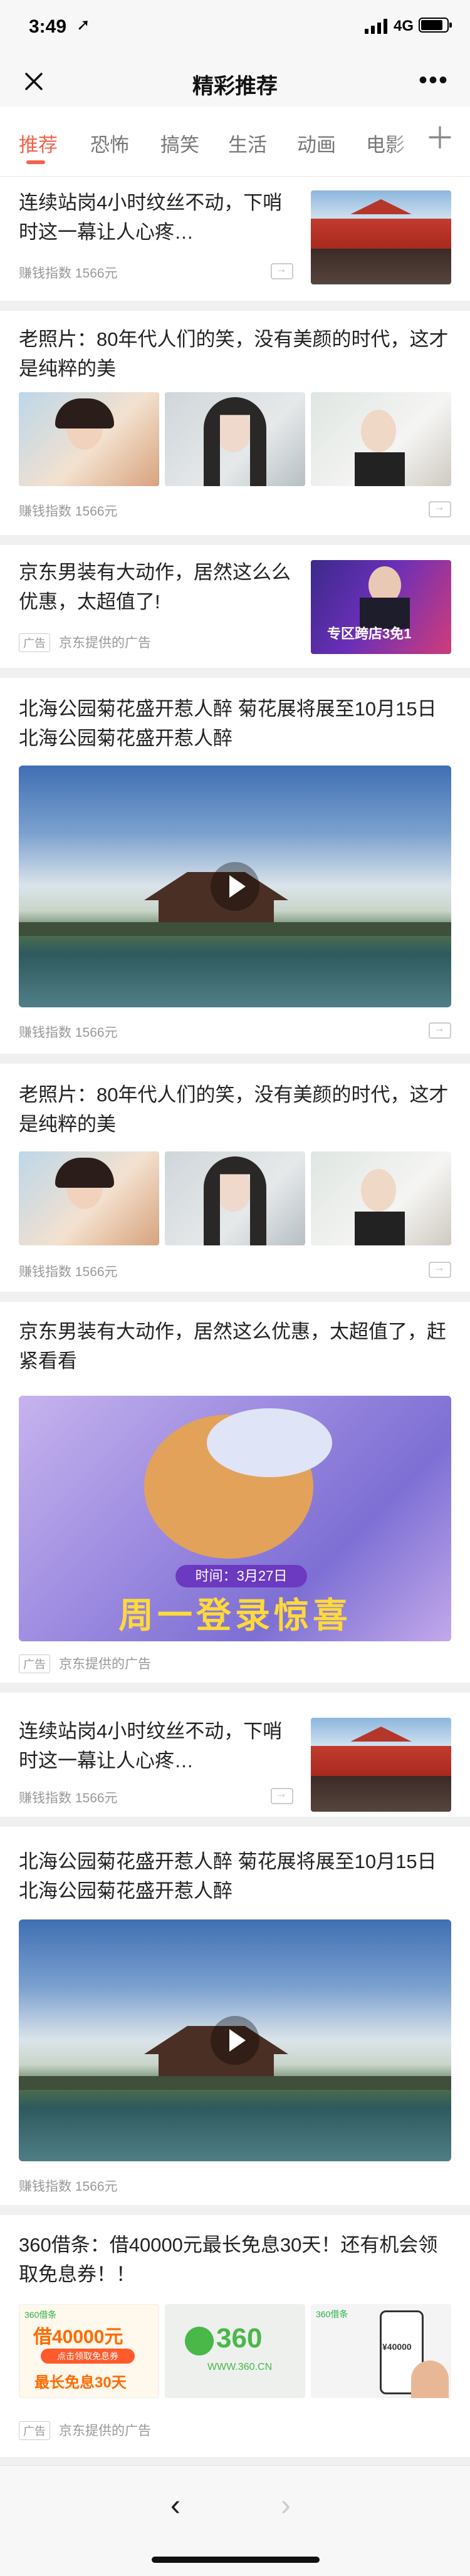 Image resolution: width=470 pixels, height=2576 pixels. What do you see at coordinates (286, 2505) in the screenshot?
I see `forward-arrow-icon: ›` at bounding box center [286, 2505].